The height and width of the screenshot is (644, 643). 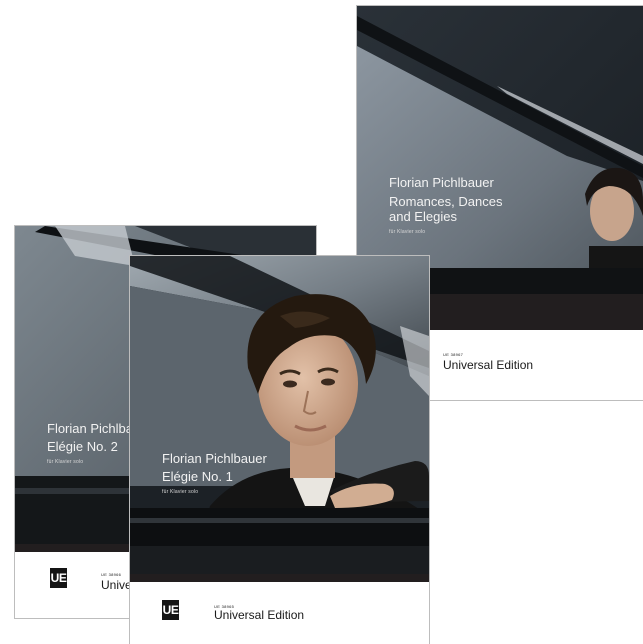 What do you see at coordinates (82, 446) in the screenshot?
I see `work-title: Elégie No. 2` at bounding box center [82, 446].